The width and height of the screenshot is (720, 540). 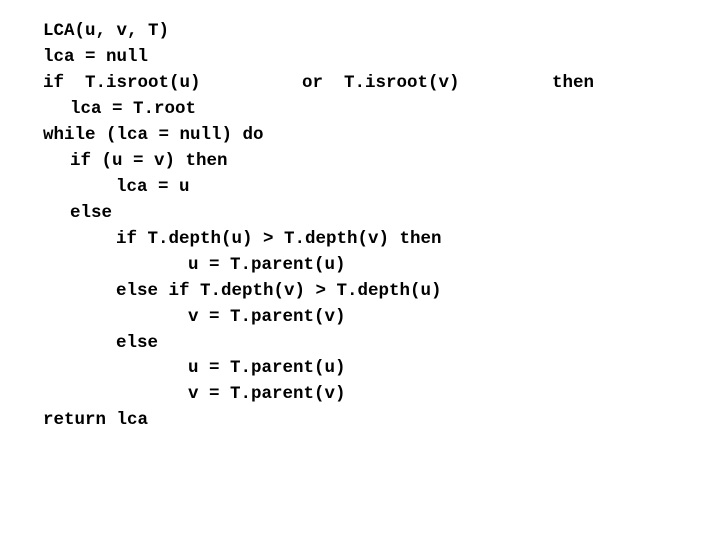 I want to click on code-line-move-both-u: u = T.parent(u), so click(x=267, y=368).